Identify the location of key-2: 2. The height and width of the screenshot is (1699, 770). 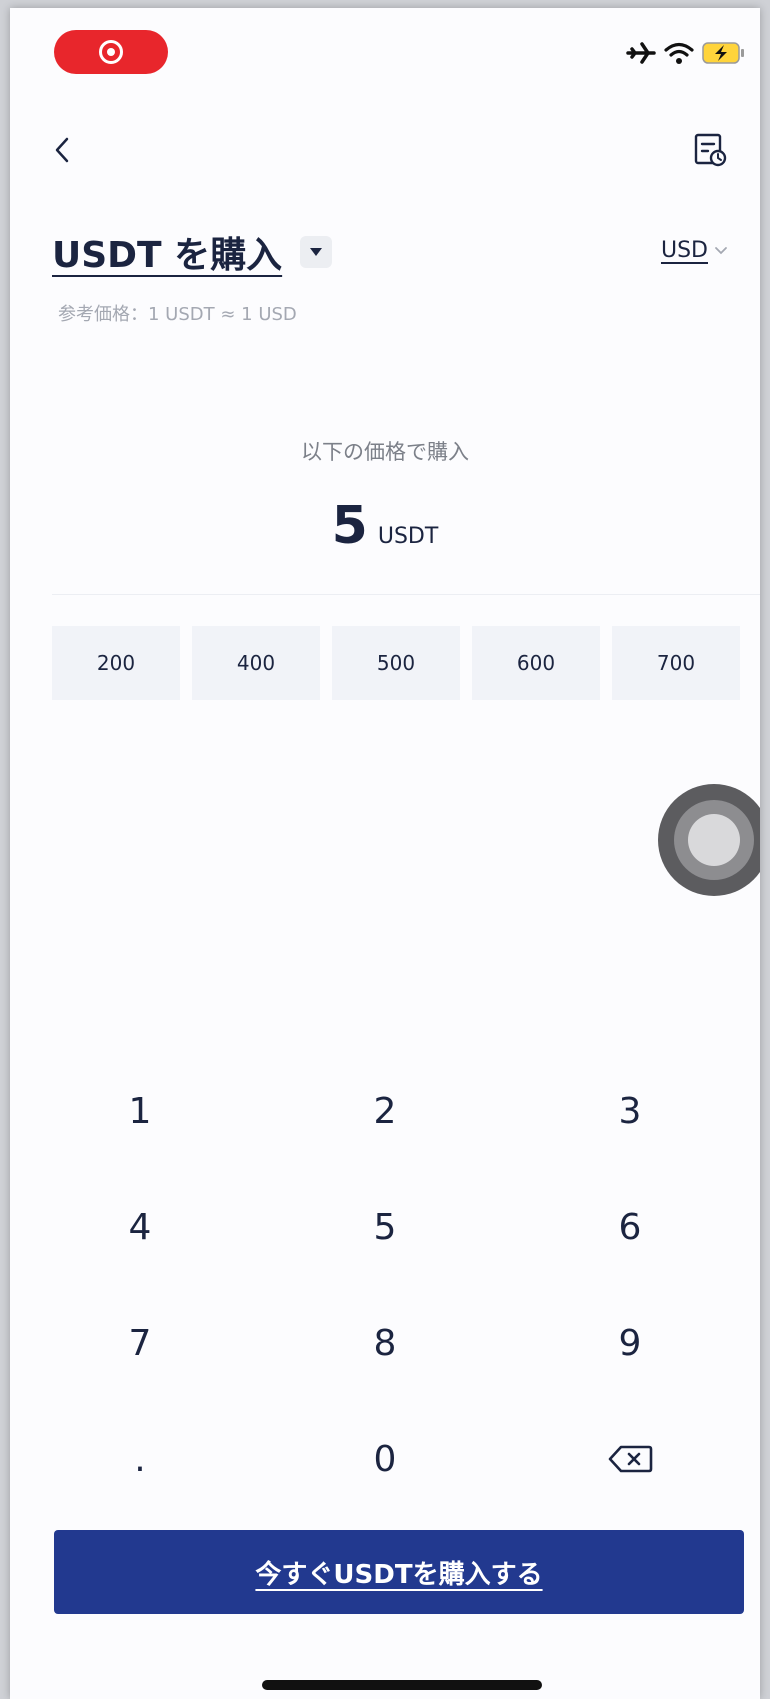
(385, 1111).